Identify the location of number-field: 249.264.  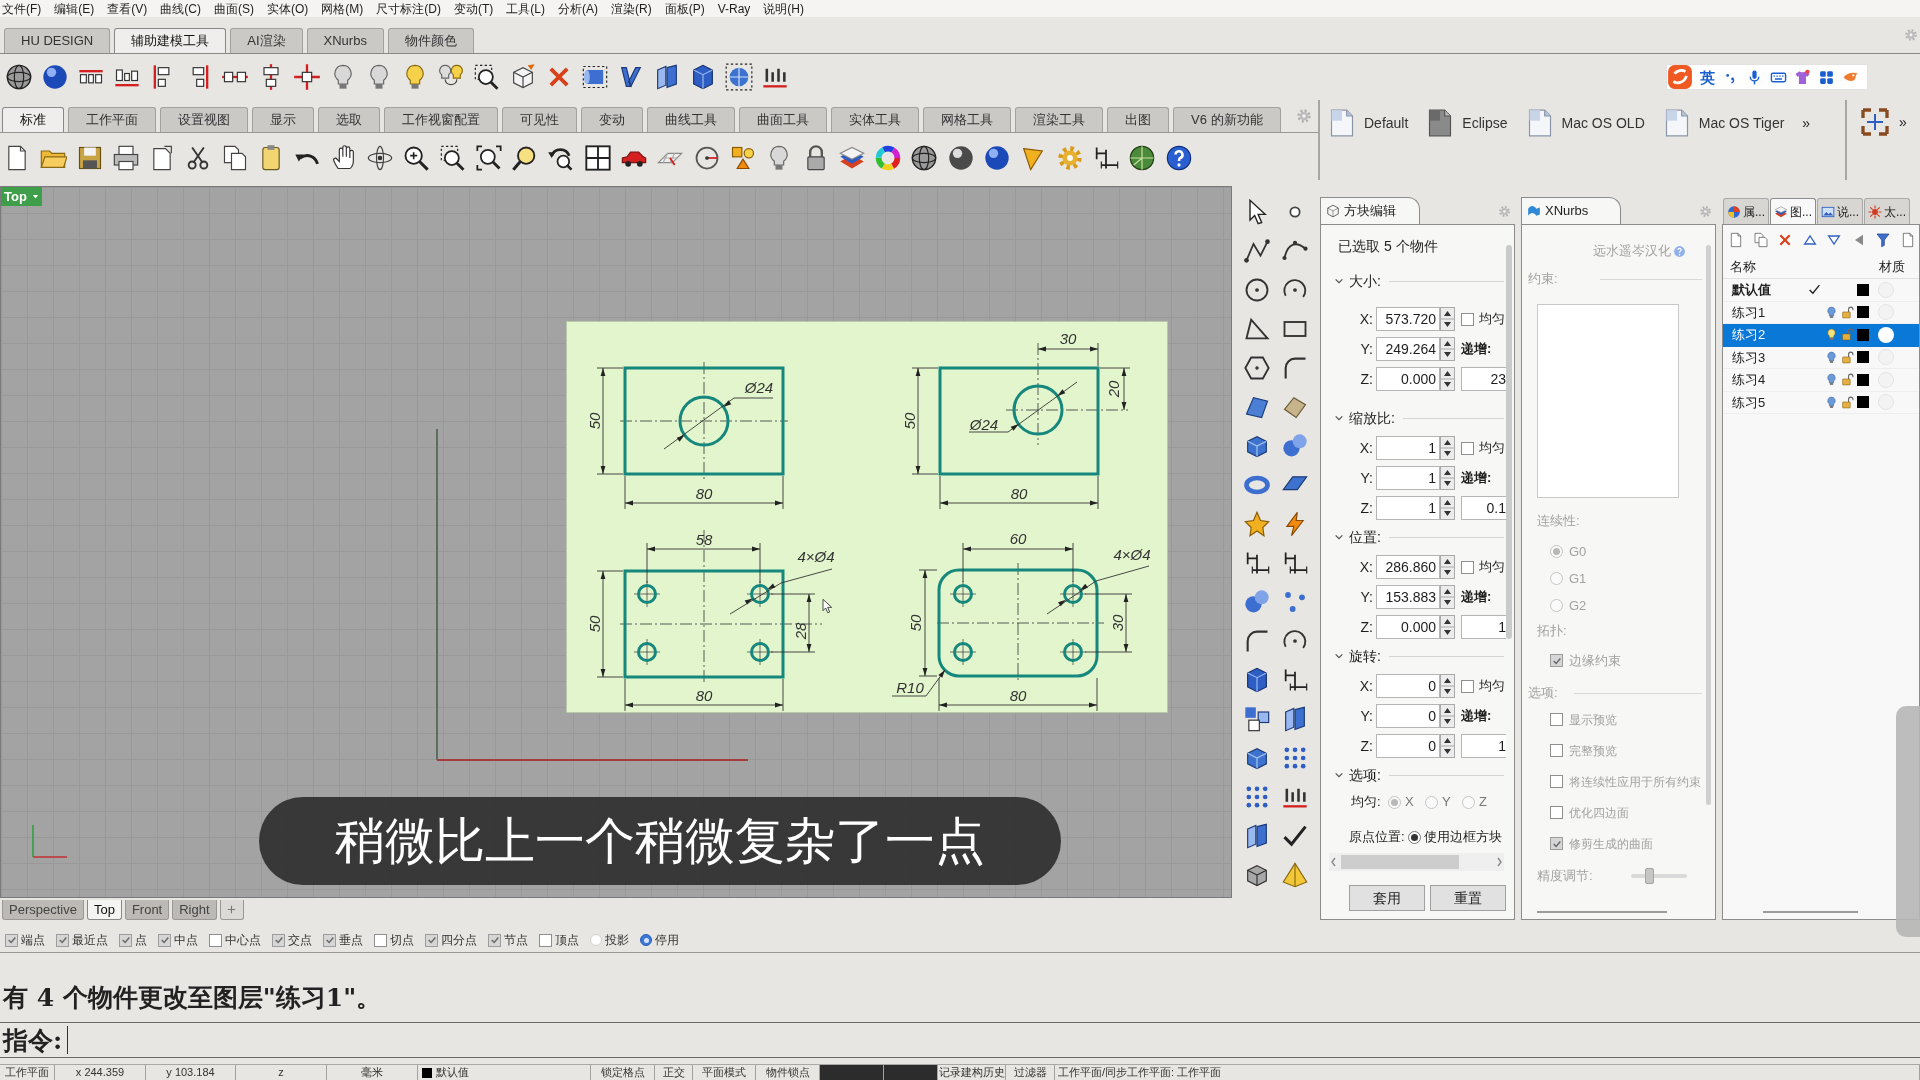
(1408, 349).